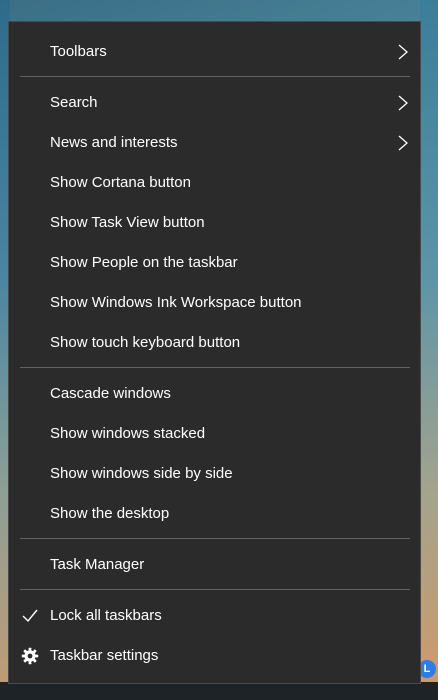 The image size is (438, 700). Describe the element at coordinates (214, 616) in the screenshot. I see `menu-item-lock-all-taskbars: Lock all taskbars` at that location.